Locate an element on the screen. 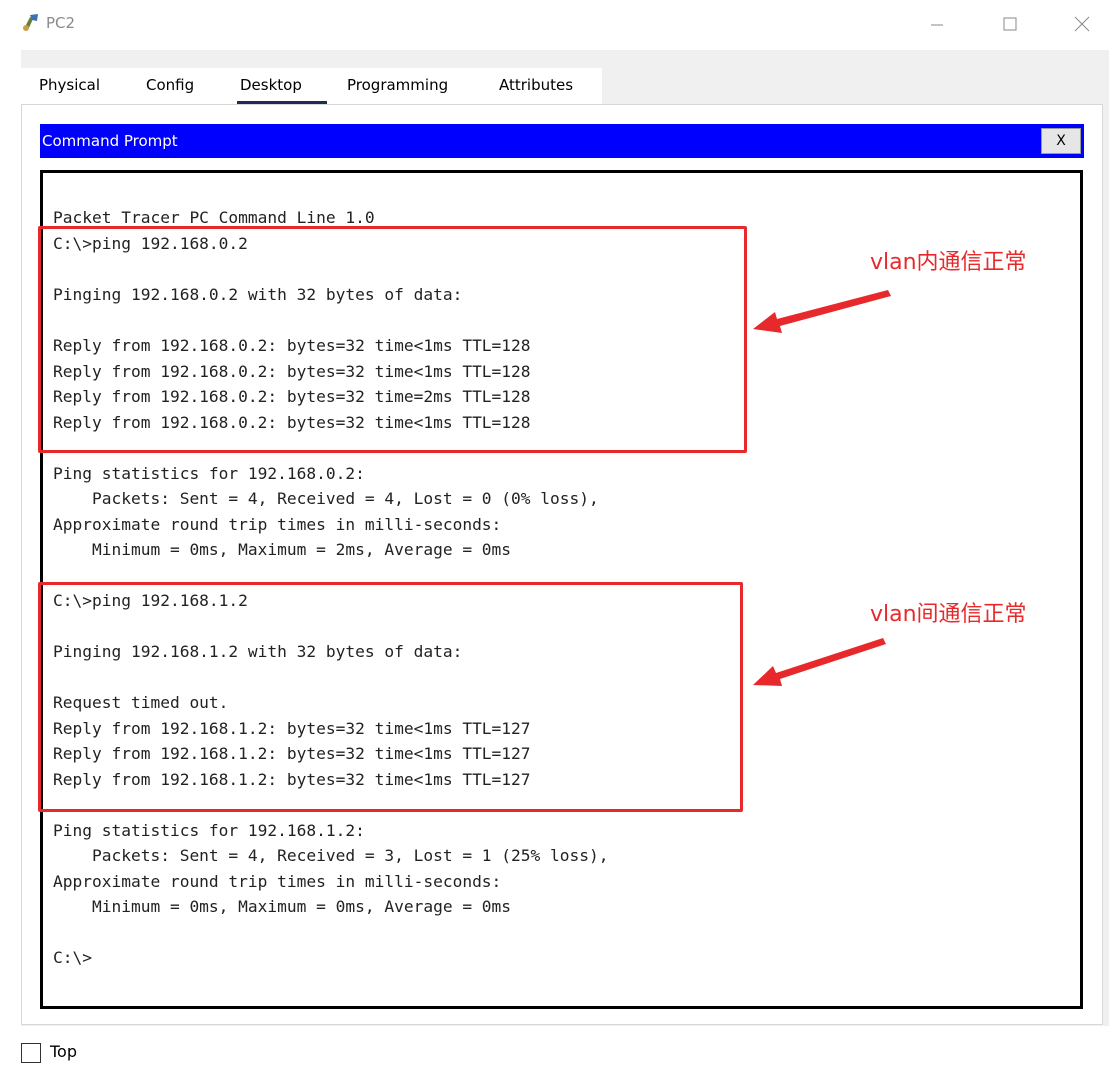 Image resolution: width=1109 pixels, height=1076 pixels. window-title-bar: PC2 is located at coordinates (554, 25).